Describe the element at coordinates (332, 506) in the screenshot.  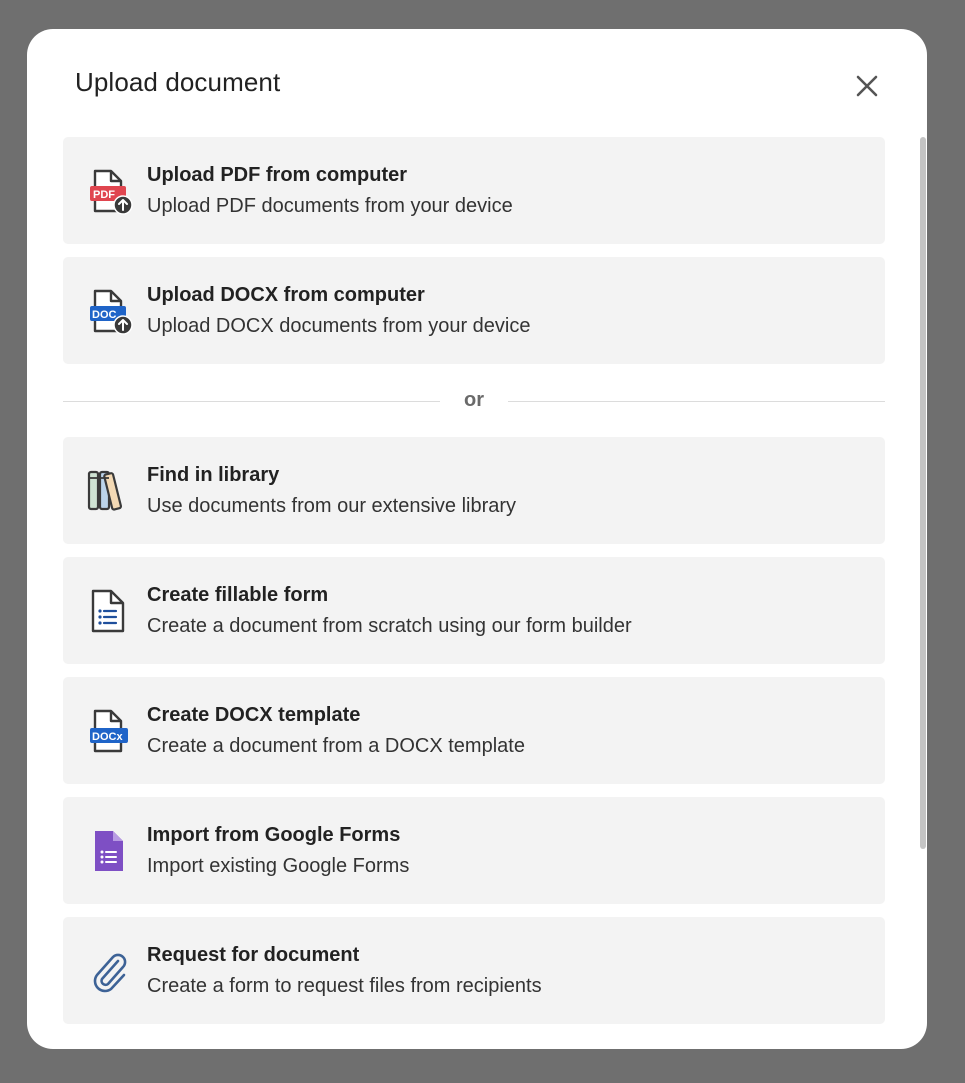
I see `option-description: Use documents from our extensive library` at that location.